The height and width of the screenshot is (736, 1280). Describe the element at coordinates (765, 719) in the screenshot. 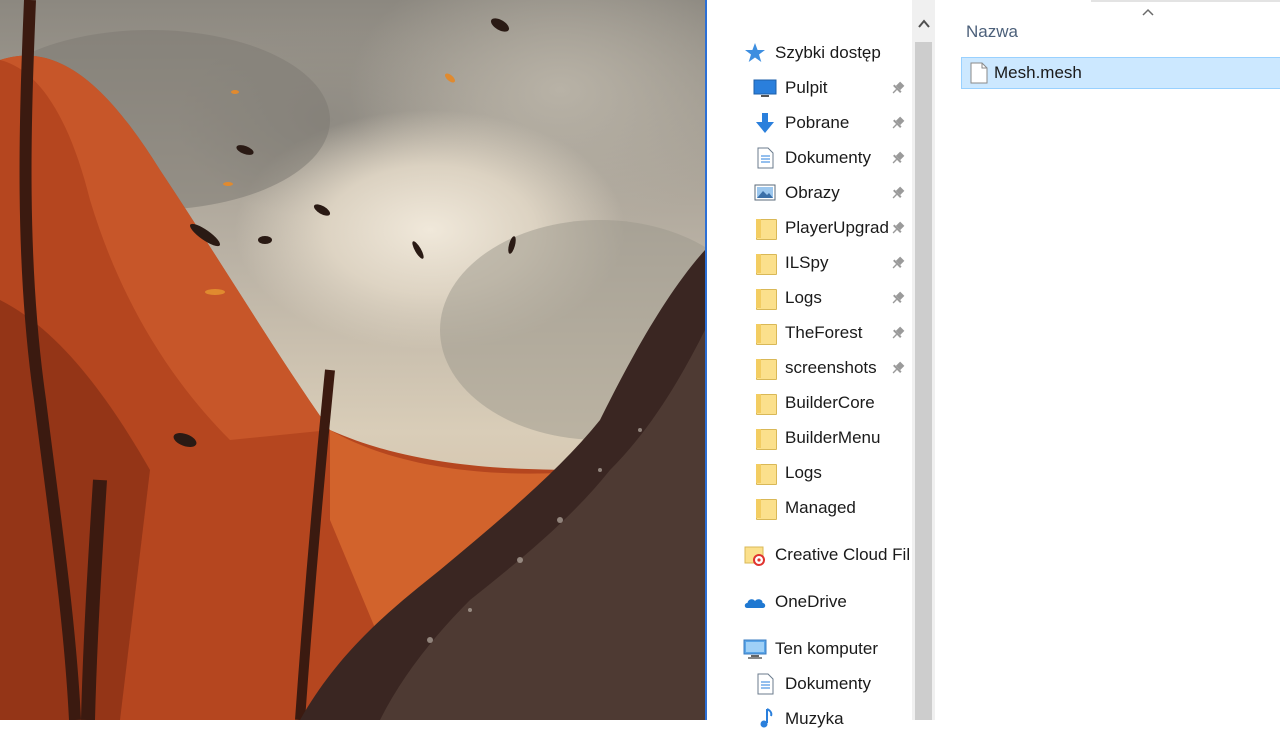

I see `music-icon` at that location.